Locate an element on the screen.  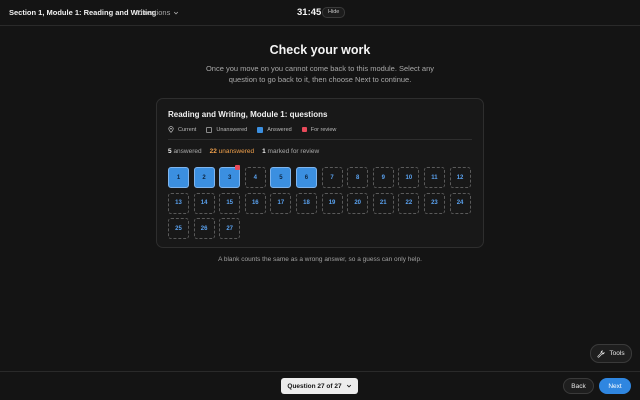
question-number: 6 is located at coordinates (306, 177).